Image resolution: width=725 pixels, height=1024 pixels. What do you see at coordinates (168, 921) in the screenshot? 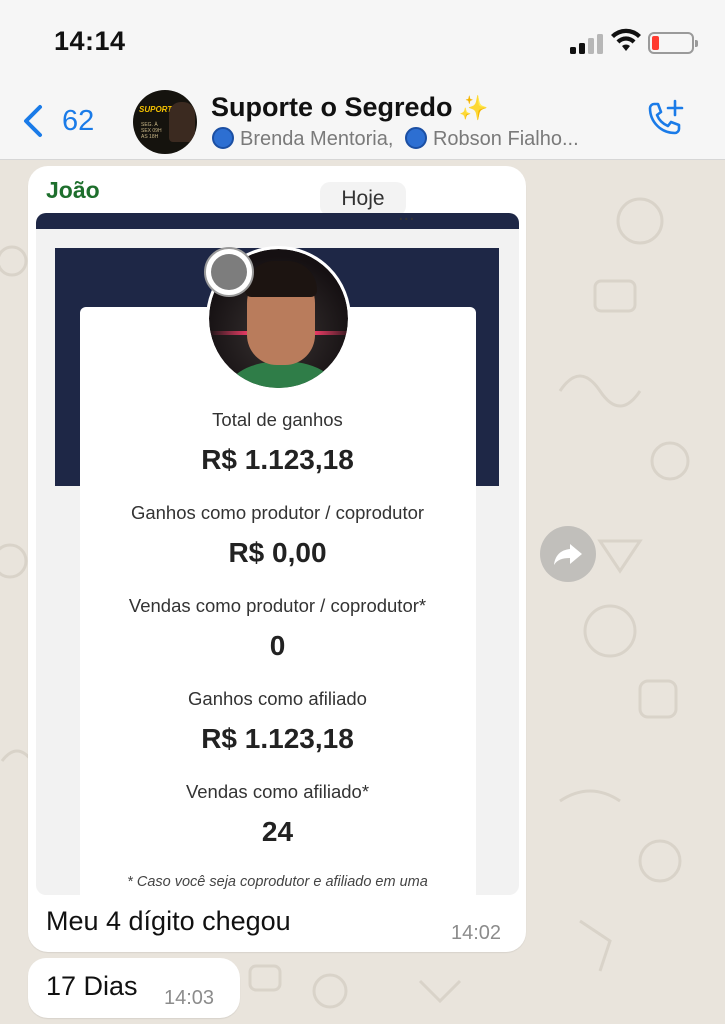
I see `message-caption: Meu 4 dígito chegou` at bounding box center [168, 921].